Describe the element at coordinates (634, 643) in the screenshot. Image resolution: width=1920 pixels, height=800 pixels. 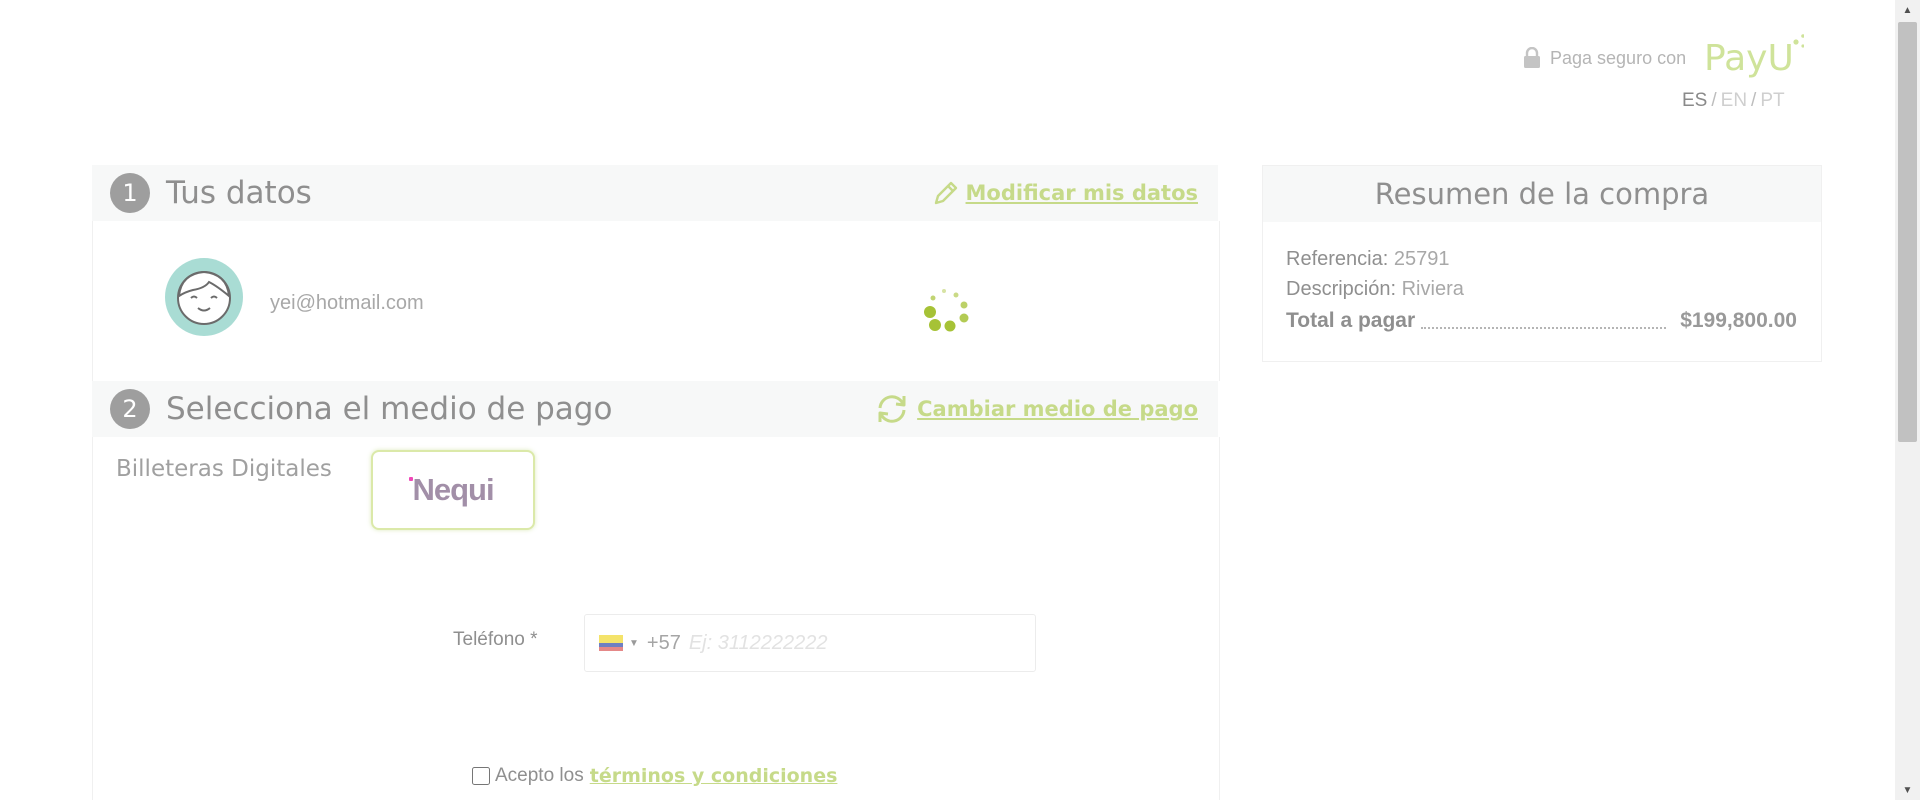
I see `chevron-down-icon: ▼` at that location.